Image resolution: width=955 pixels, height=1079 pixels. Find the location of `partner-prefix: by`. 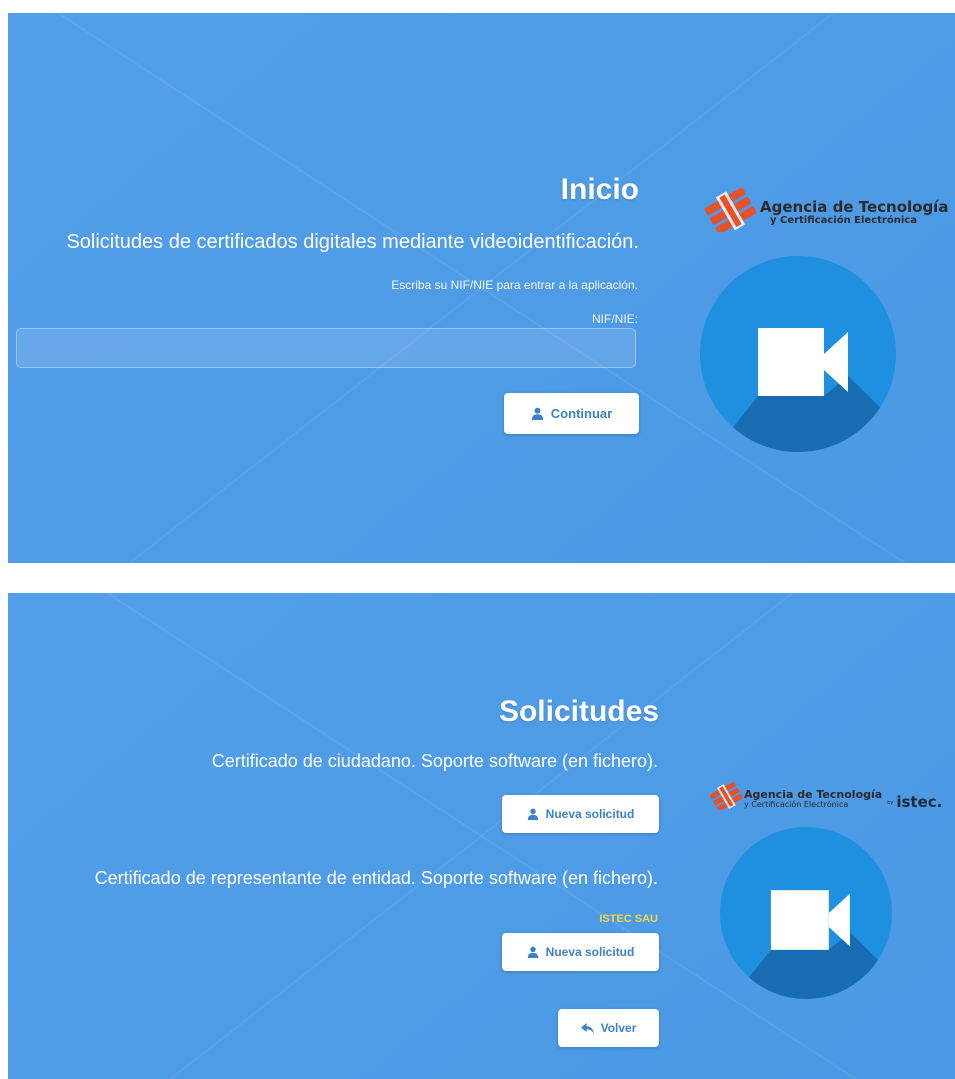

partner-prefix: by is located at coordinates (890, 802).